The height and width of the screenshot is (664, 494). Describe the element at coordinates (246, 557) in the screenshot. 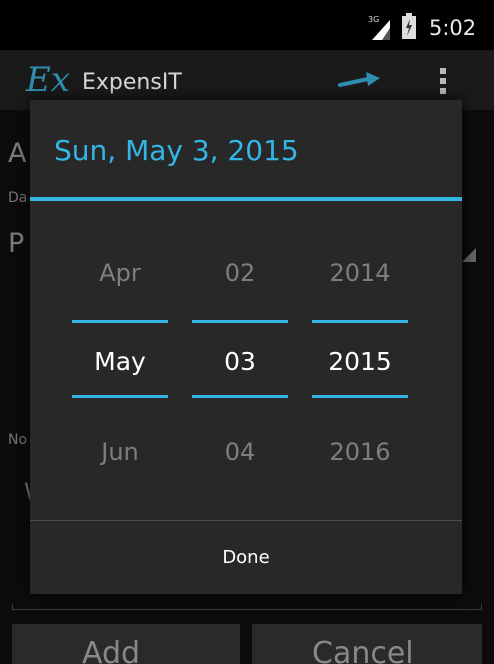

I see `done-button: Done` at that location.